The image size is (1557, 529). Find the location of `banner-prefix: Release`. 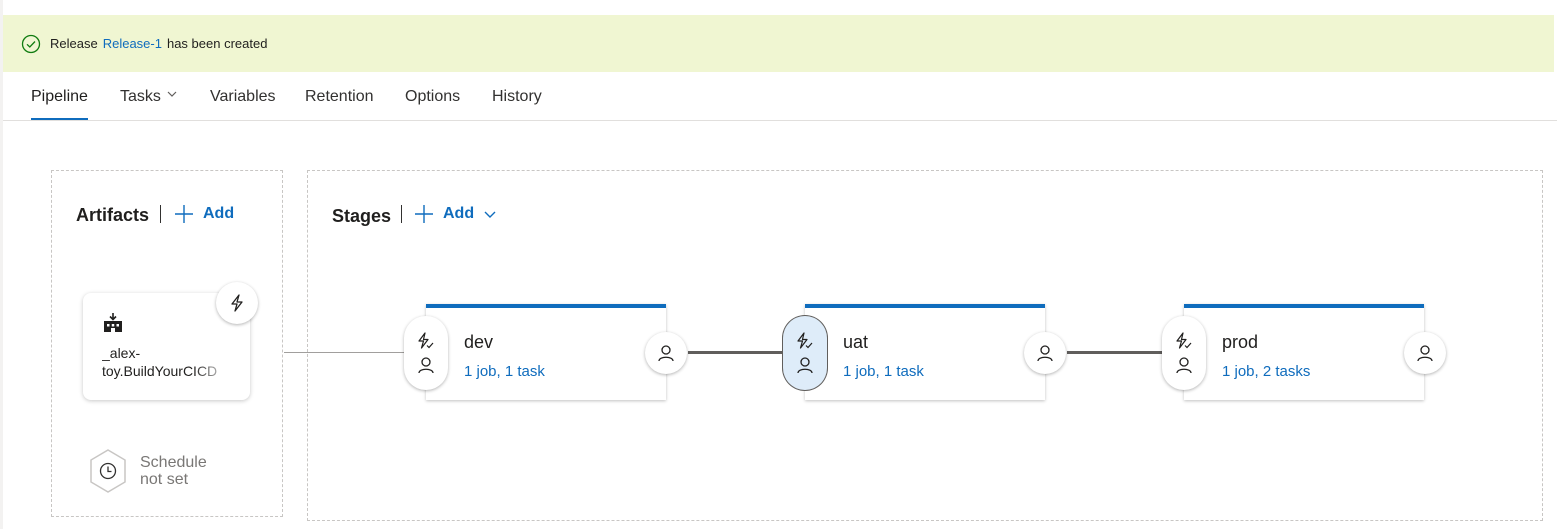

banner-prefix: Release is located at coordinates (74, 43).